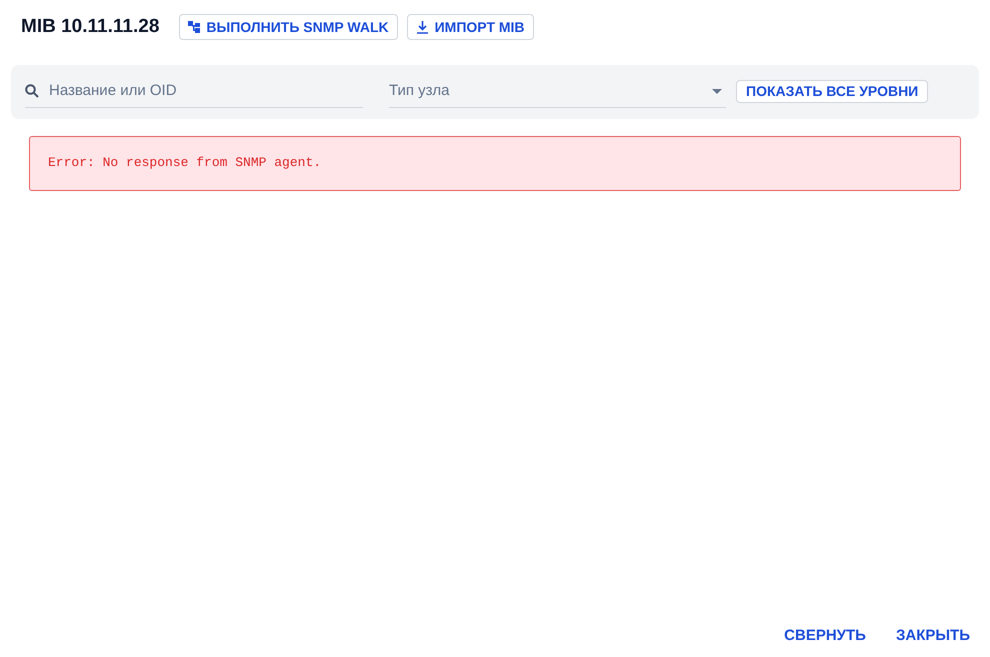 The image size is (990, 657). What do you see at coordinates (717, 91) in the screenshot?
I see `dropdown-caret-icon` at bounding box center [717, 91].